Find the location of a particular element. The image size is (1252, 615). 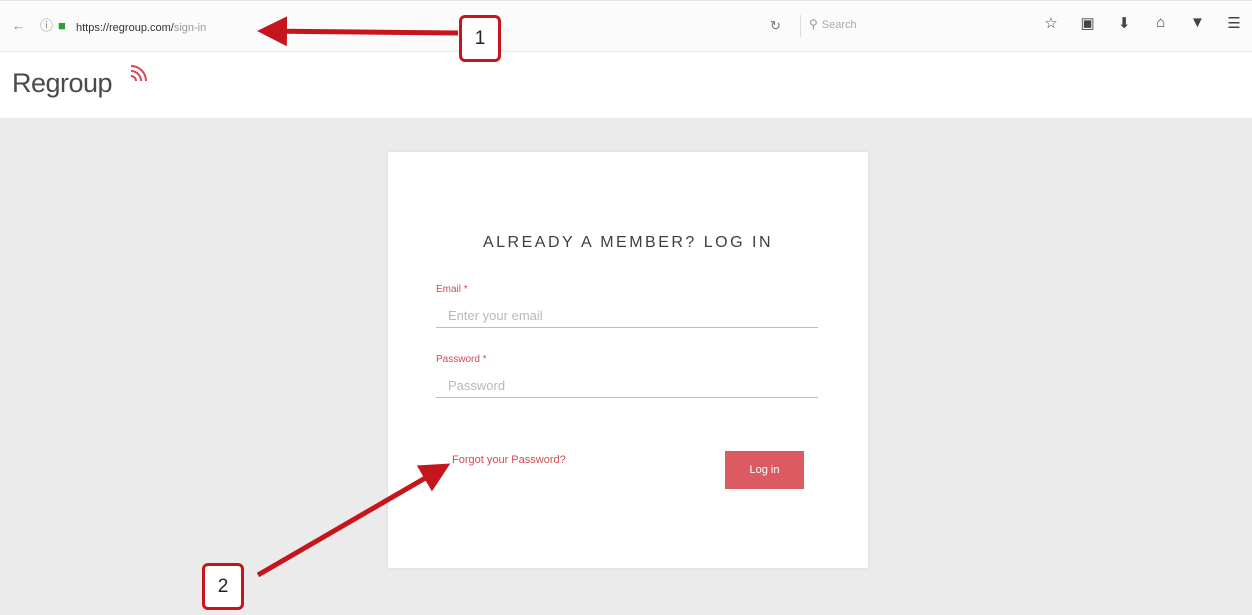

password-label: Password * is located at coordinates (461, 359).